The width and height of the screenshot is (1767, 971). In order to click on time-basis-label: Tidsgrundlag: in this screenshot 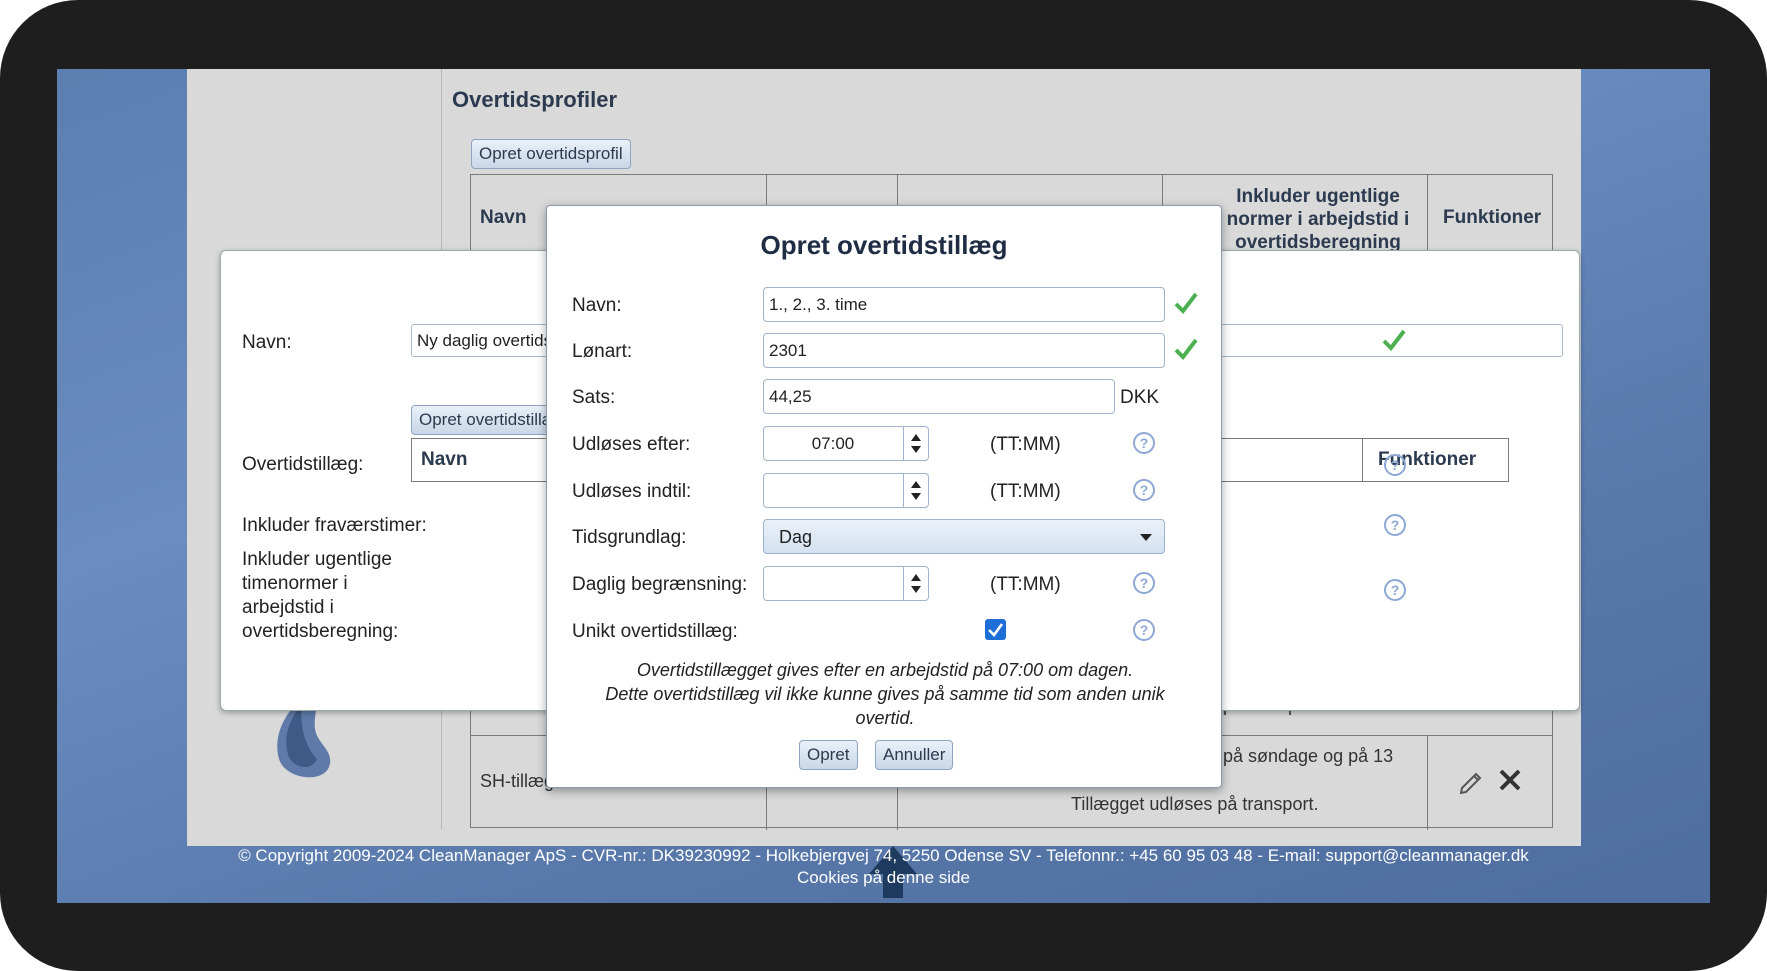, I will do `click(629, 537)`.